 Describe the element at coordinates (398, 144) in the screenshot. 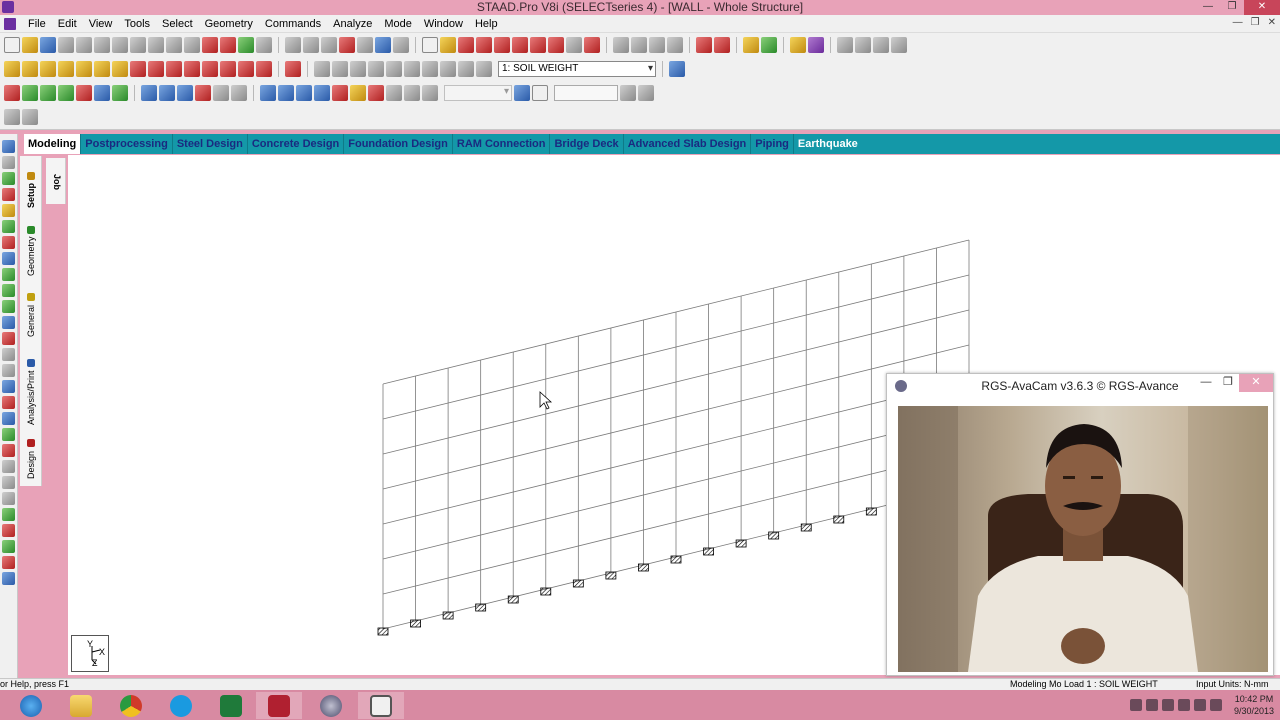

I see `tab-foundation-design: Foundation Design` at that location.